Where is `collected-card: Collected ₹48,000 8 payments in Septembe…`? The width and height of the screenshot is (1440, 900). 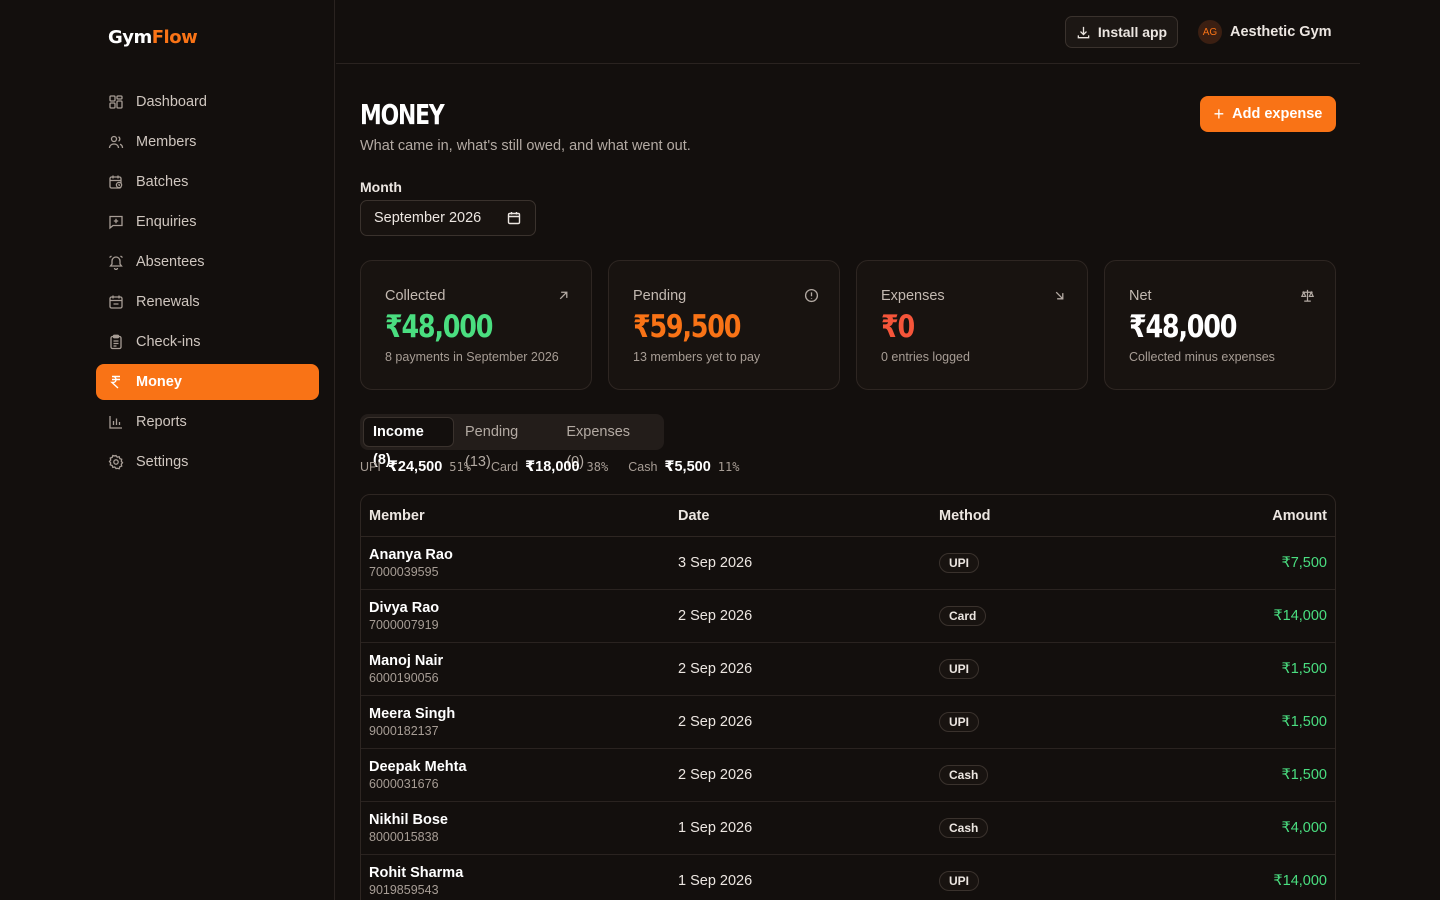 collected-card: Collected ₹48,000 8 payments in Septembe… is located at coordinates (476, 325).